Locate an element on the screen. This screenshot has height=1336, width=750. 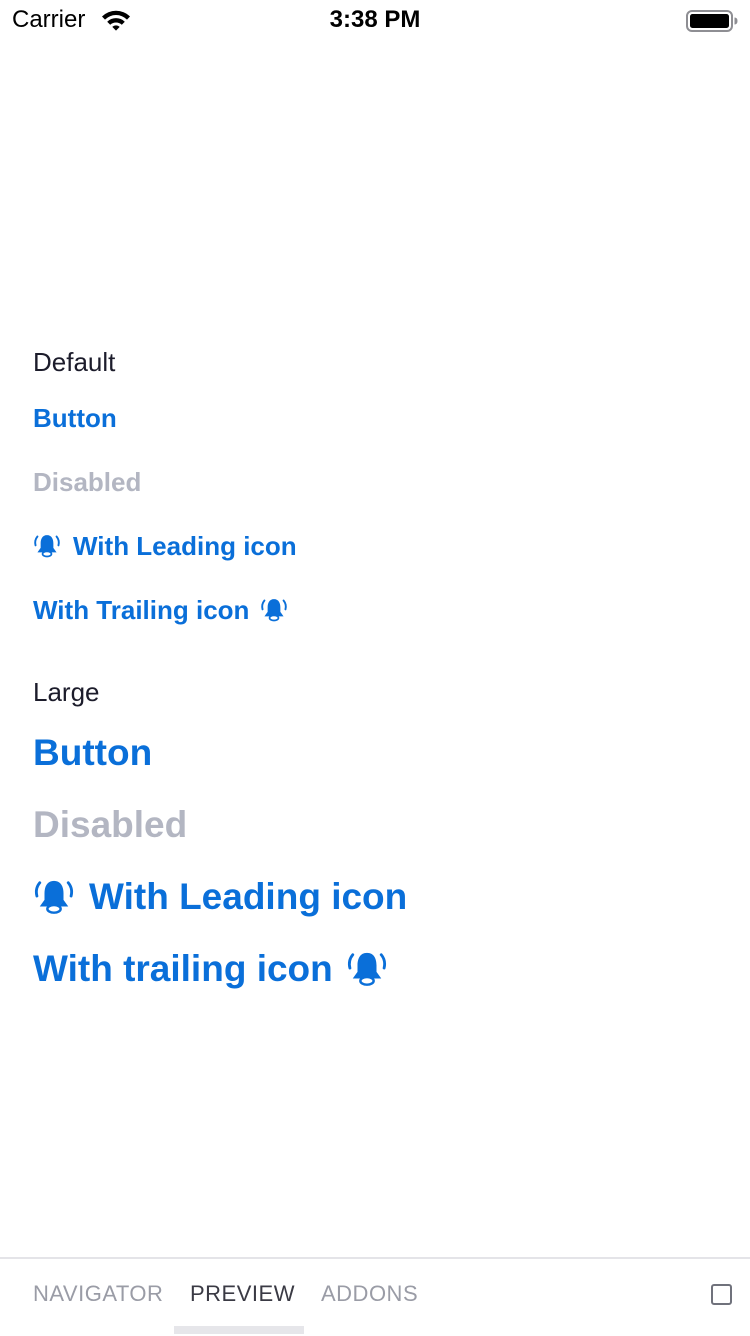
active-tab-indicator is located at coordinates (239, 1330).